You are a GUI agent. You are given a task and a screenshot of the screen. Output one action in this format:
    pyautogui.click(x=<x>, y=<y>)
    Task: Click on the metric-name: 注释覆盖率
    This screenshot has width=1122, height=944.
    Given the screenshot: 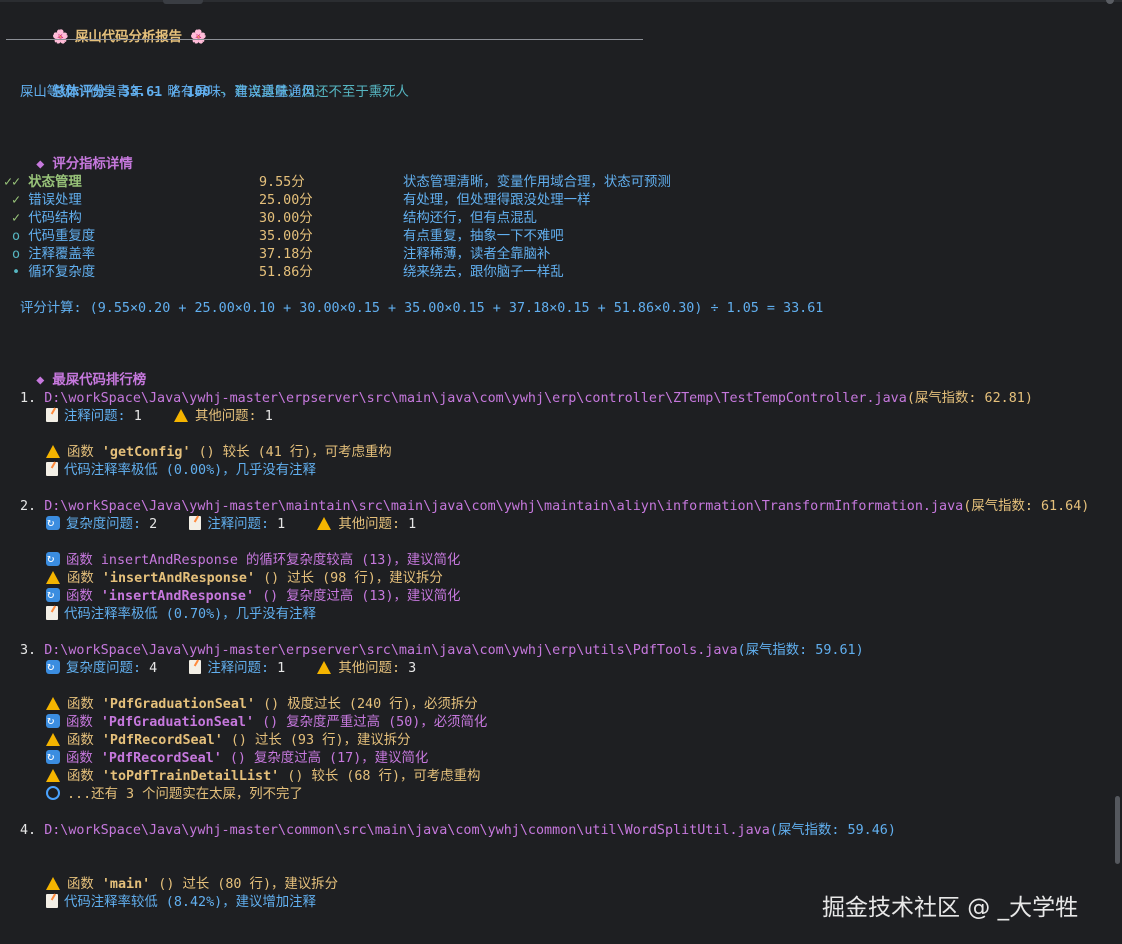 What is the action you would take?
    pyautogui.click(x=62, y=254)
    